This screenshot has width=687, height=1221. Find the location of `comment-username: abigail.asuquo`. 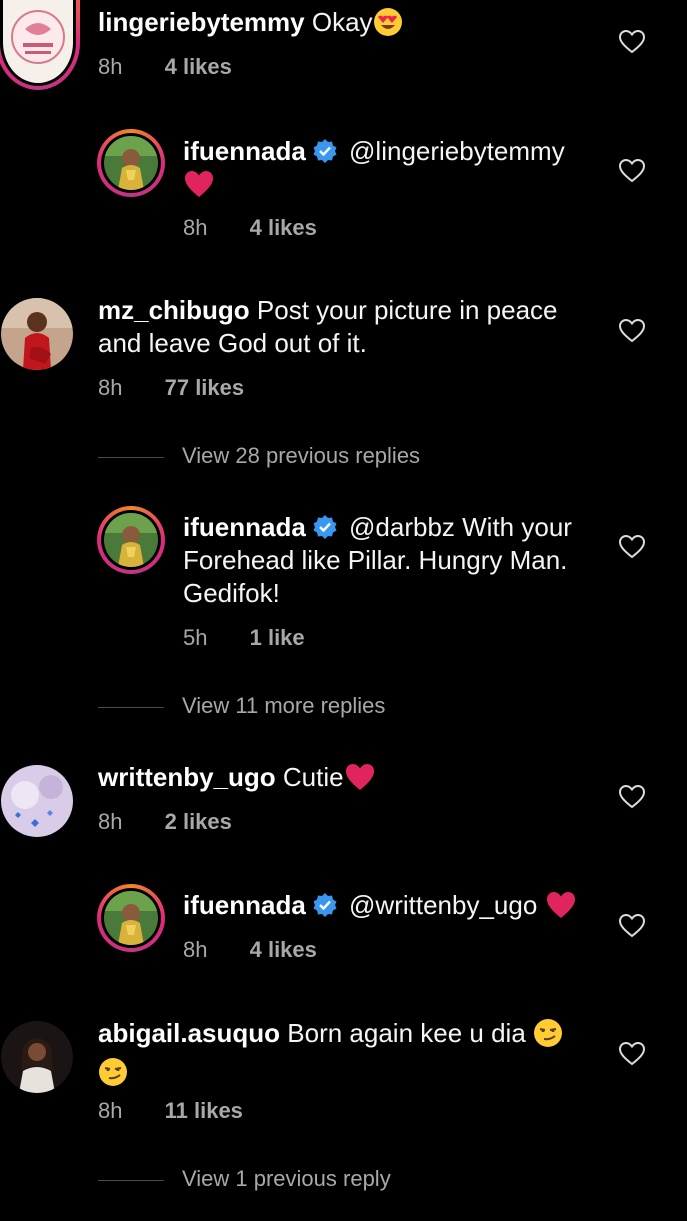

comment-username: abigail.asuquo is located at coordinates (189, 1033).